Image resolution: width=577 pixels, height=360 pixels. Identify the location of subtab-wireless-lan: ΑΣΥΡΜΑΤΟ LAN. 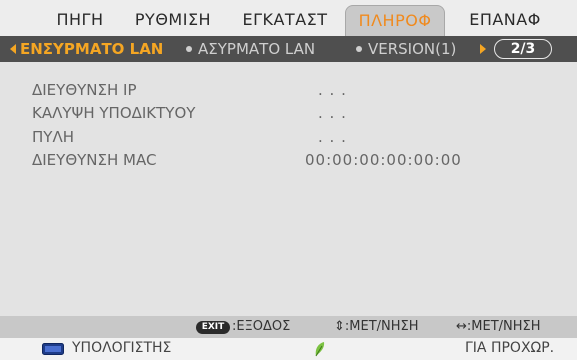
(256, 49).